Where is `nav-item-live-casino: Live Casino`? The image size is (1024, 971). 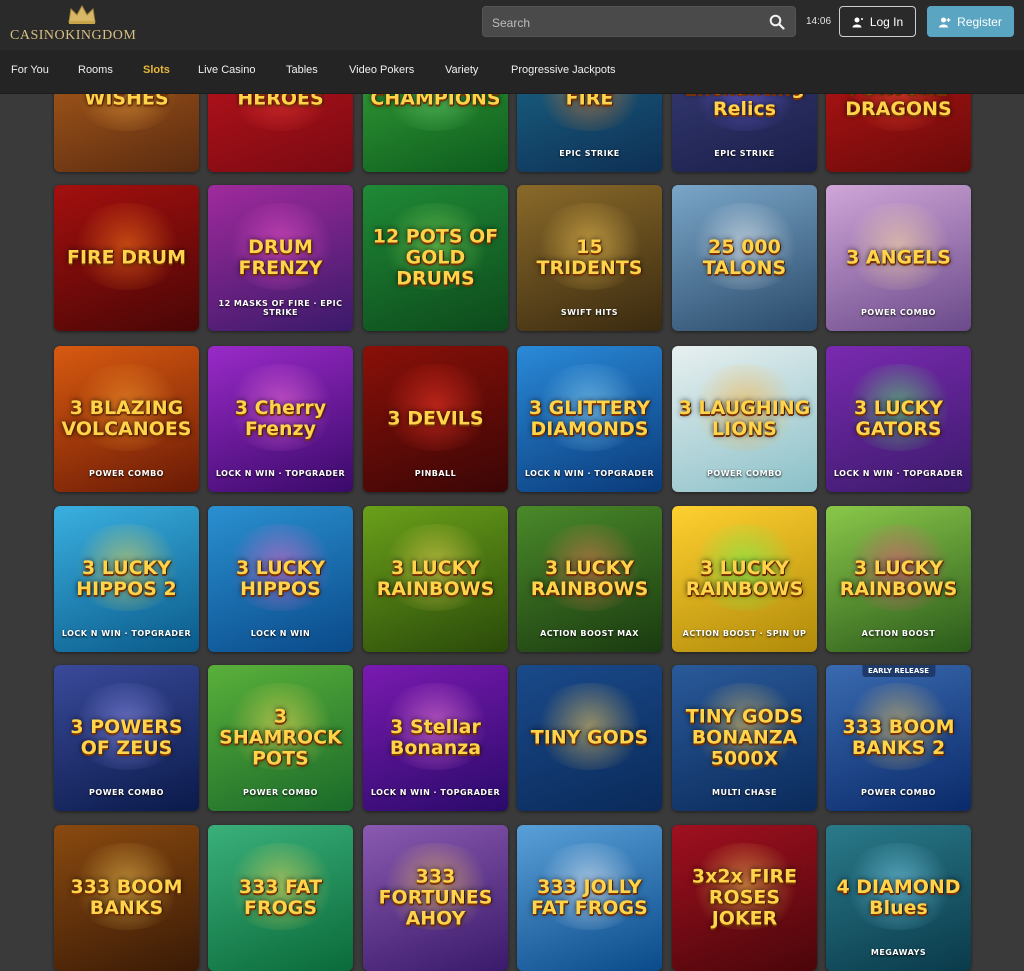 nav-item-live-casino: Live Casino is located at coordinates (226, 70).